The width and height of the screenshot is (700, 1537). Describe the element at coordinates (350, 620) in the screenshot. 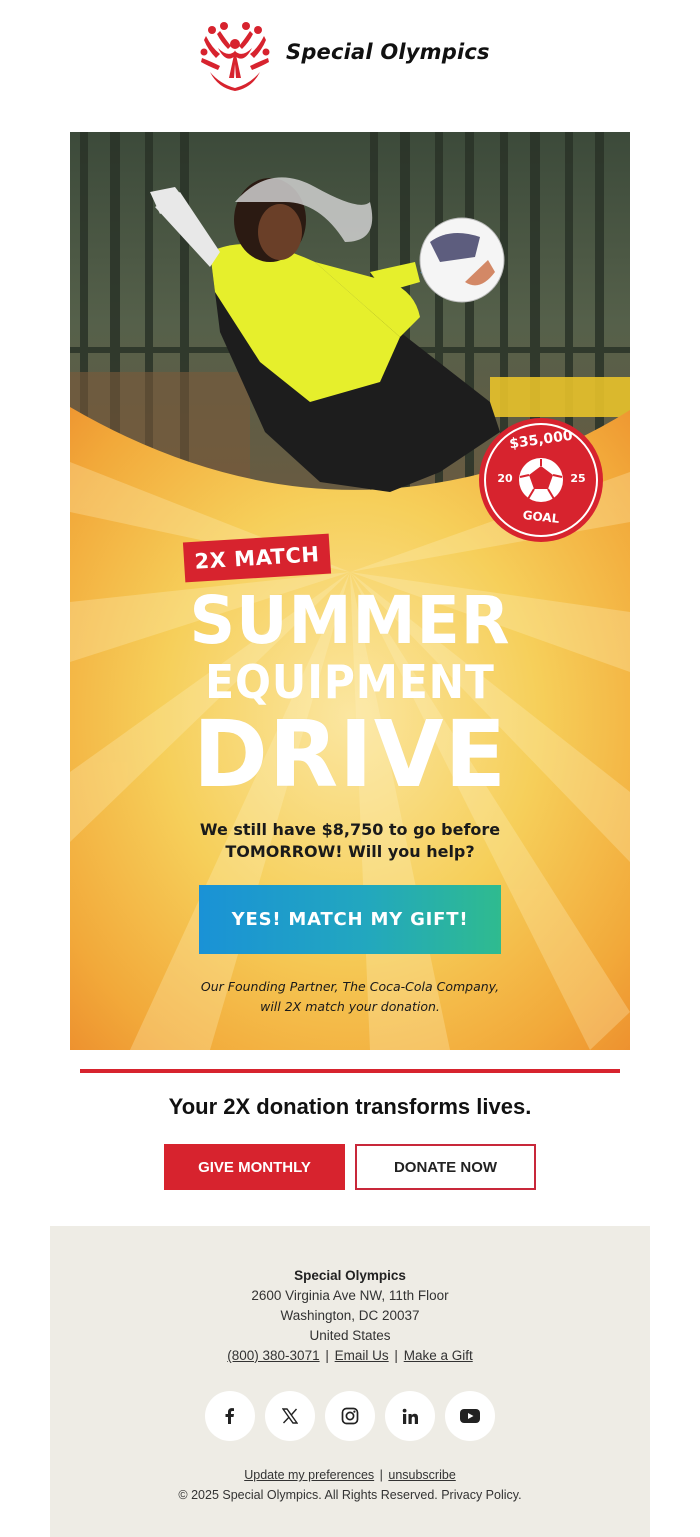

I see `headline-summer: SUMMER` at that location.